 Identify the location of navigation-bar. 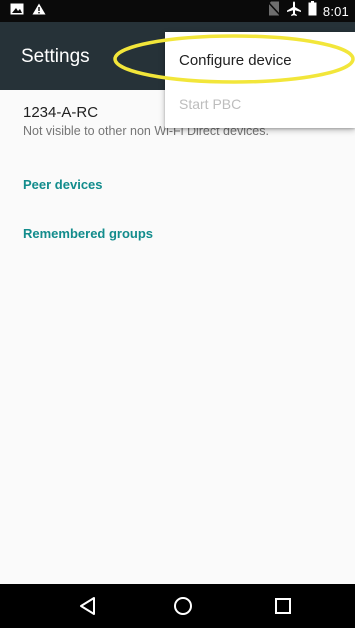
(177, 606).